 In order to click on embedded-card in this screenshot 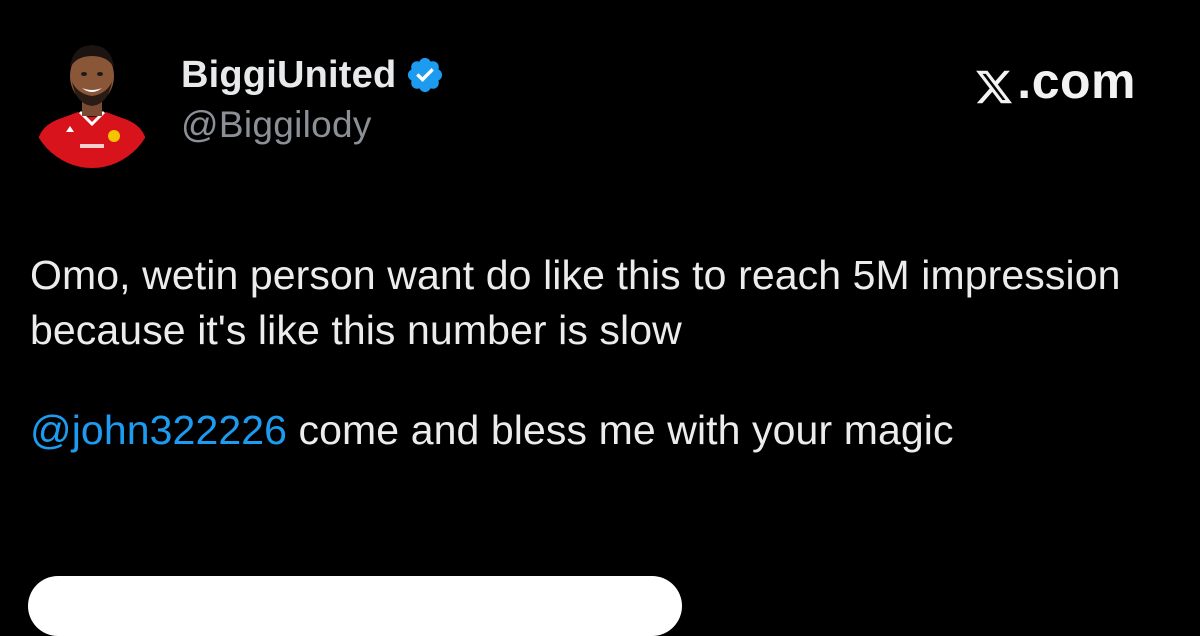, I will do `click(355, 606)`.